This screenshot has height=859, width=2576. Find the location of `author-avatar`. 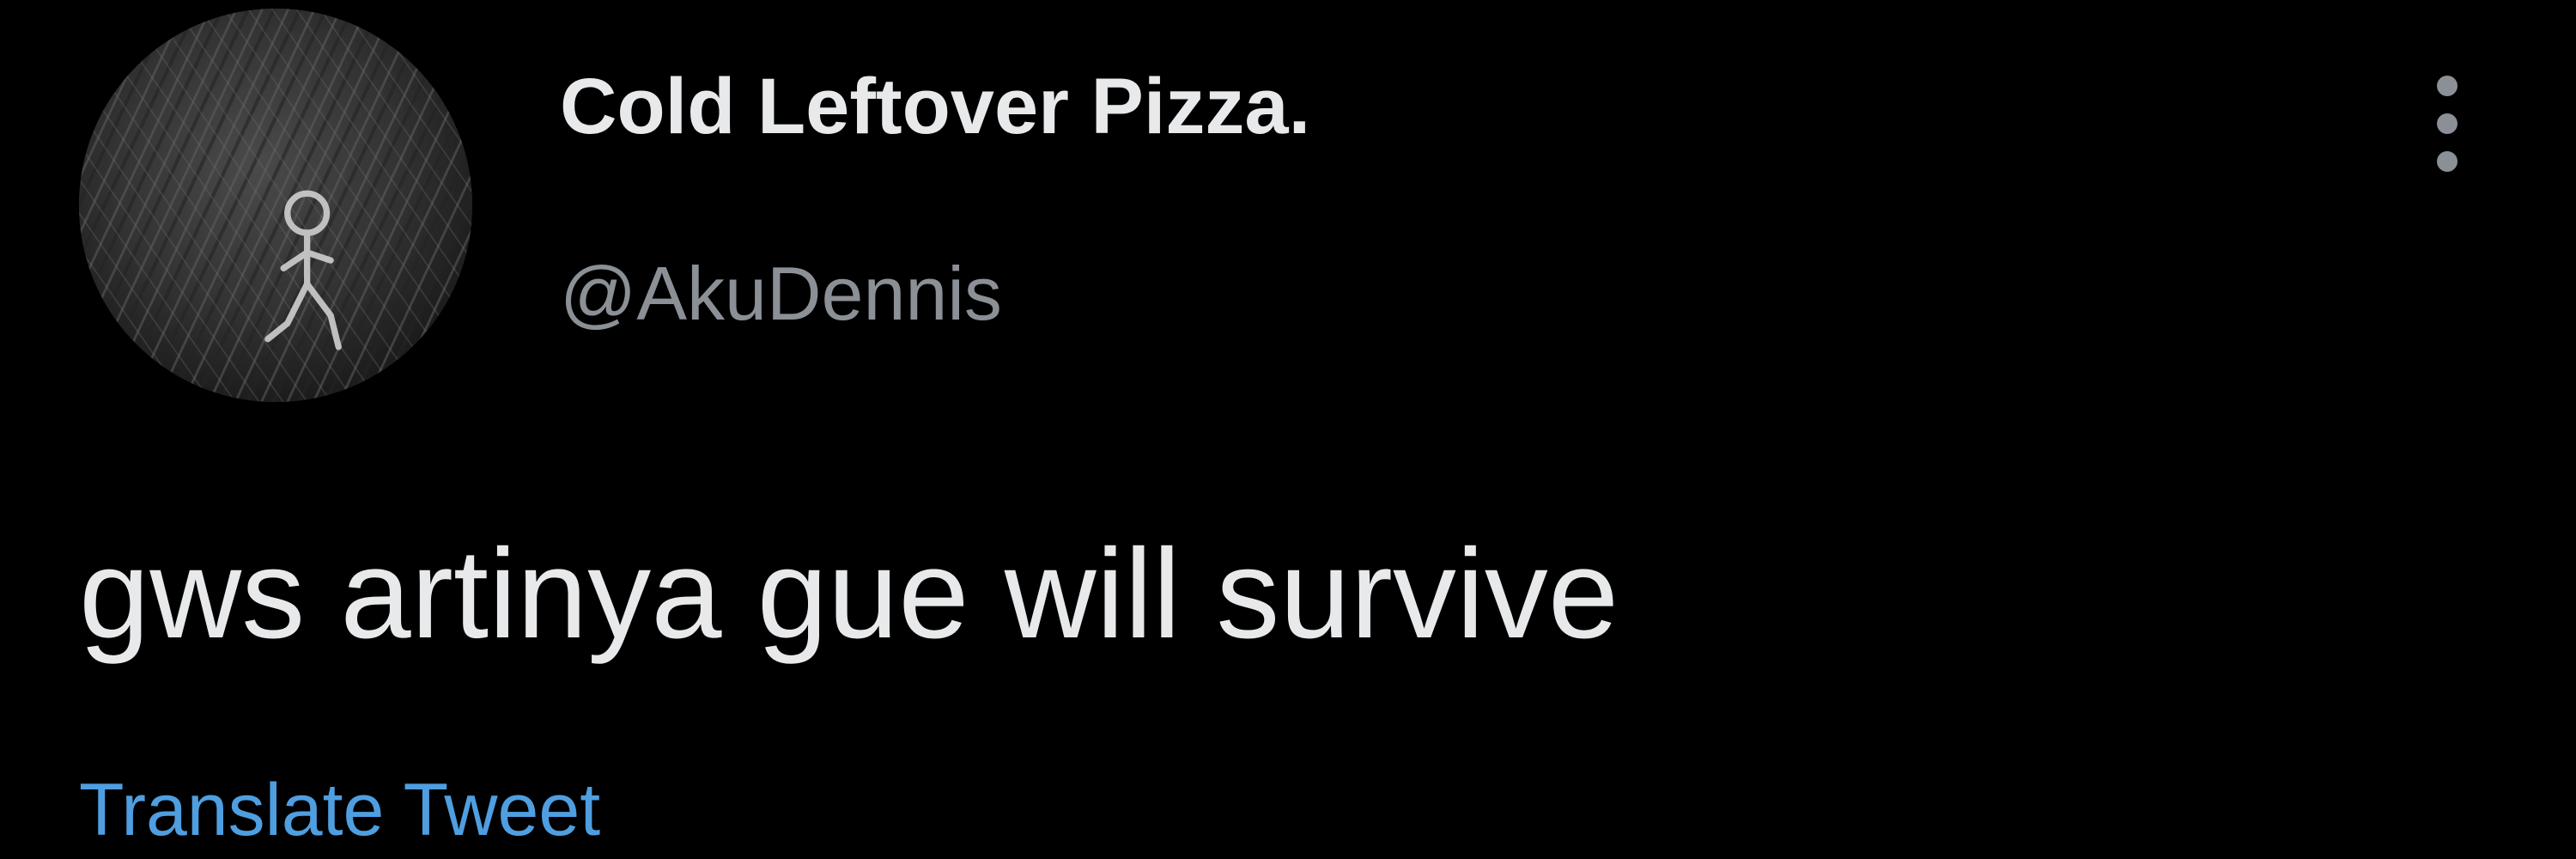

author-avatar is located at coordinates (275, 205).